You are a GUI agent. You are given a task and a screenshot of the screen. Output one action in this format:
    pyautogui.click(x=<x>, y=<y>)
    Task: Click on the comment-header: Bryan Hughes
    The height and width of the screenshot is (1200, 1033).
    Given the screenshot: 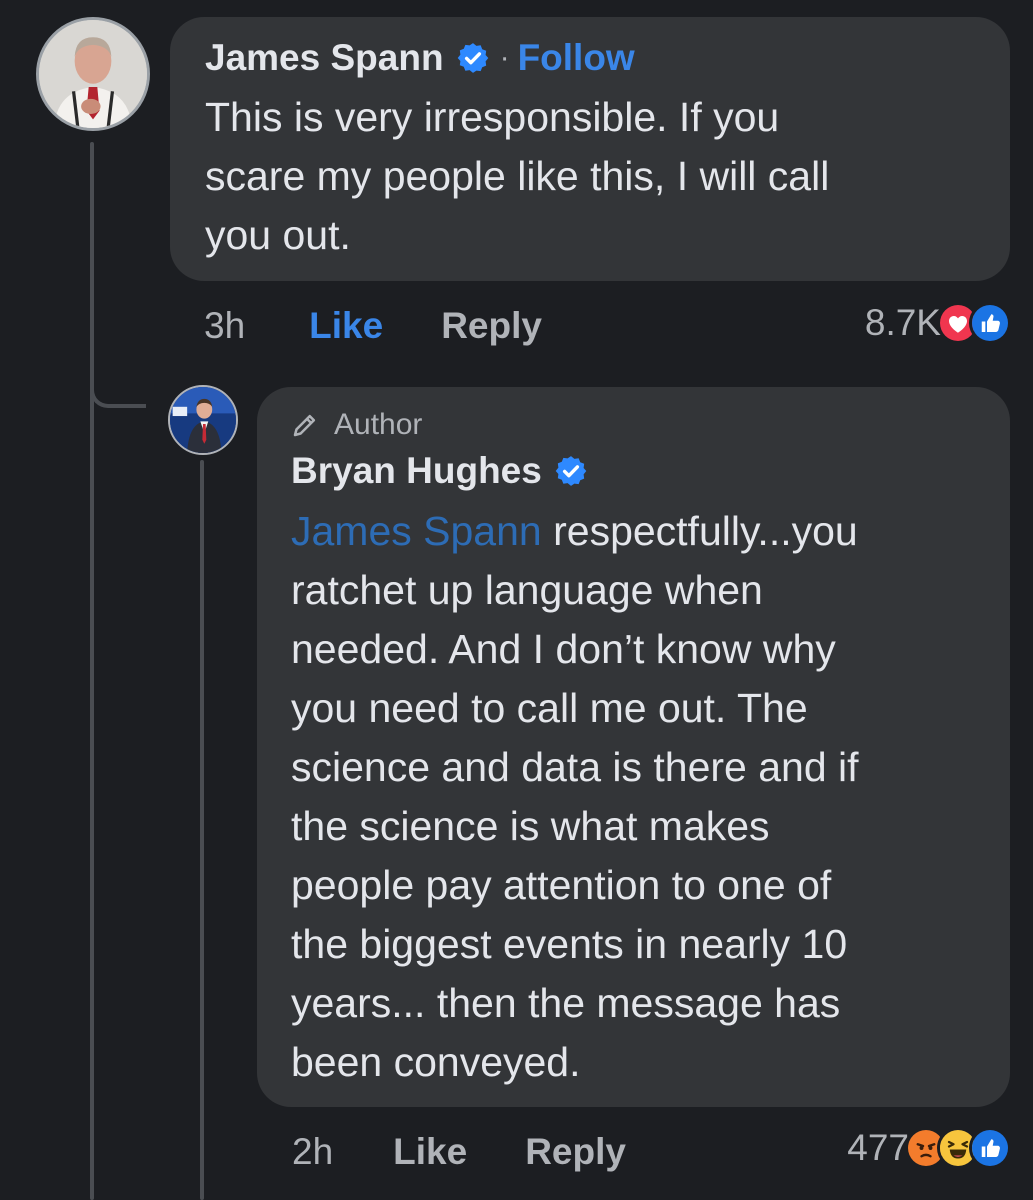 What is the action you would take?
    pyautogui.click(x=439, y=471)
    